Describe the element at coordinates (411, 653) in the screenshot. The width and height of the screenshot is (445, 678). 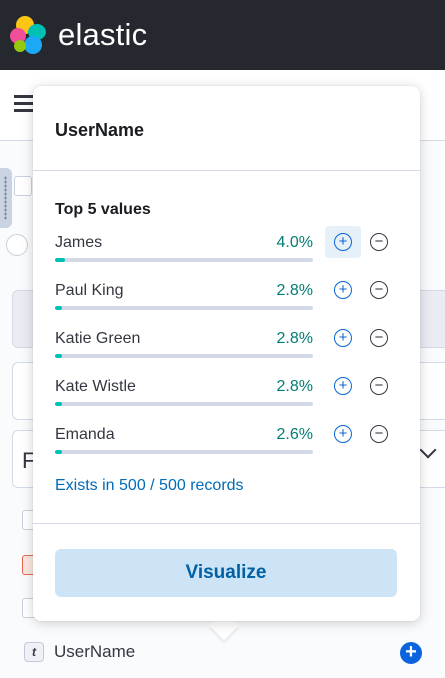
I see `add-field-icon: +` at that location.